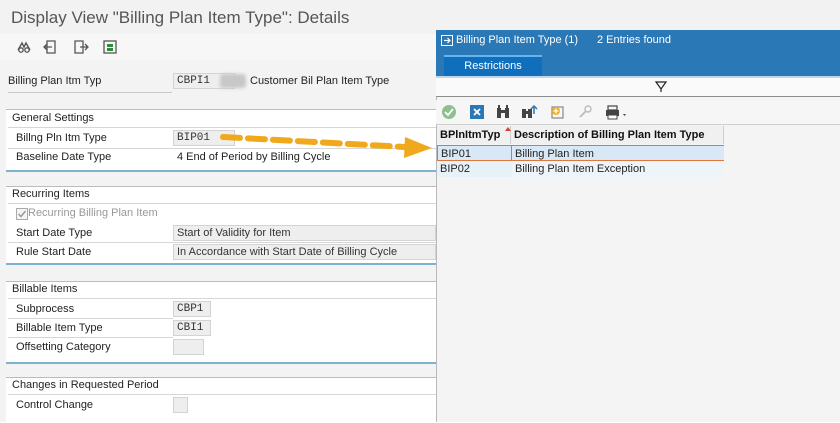  What do you see at coordinates (85, 385) in the screenshot?
I see `group-title: Changes in Requested Period` at bounding box center [85, 385].